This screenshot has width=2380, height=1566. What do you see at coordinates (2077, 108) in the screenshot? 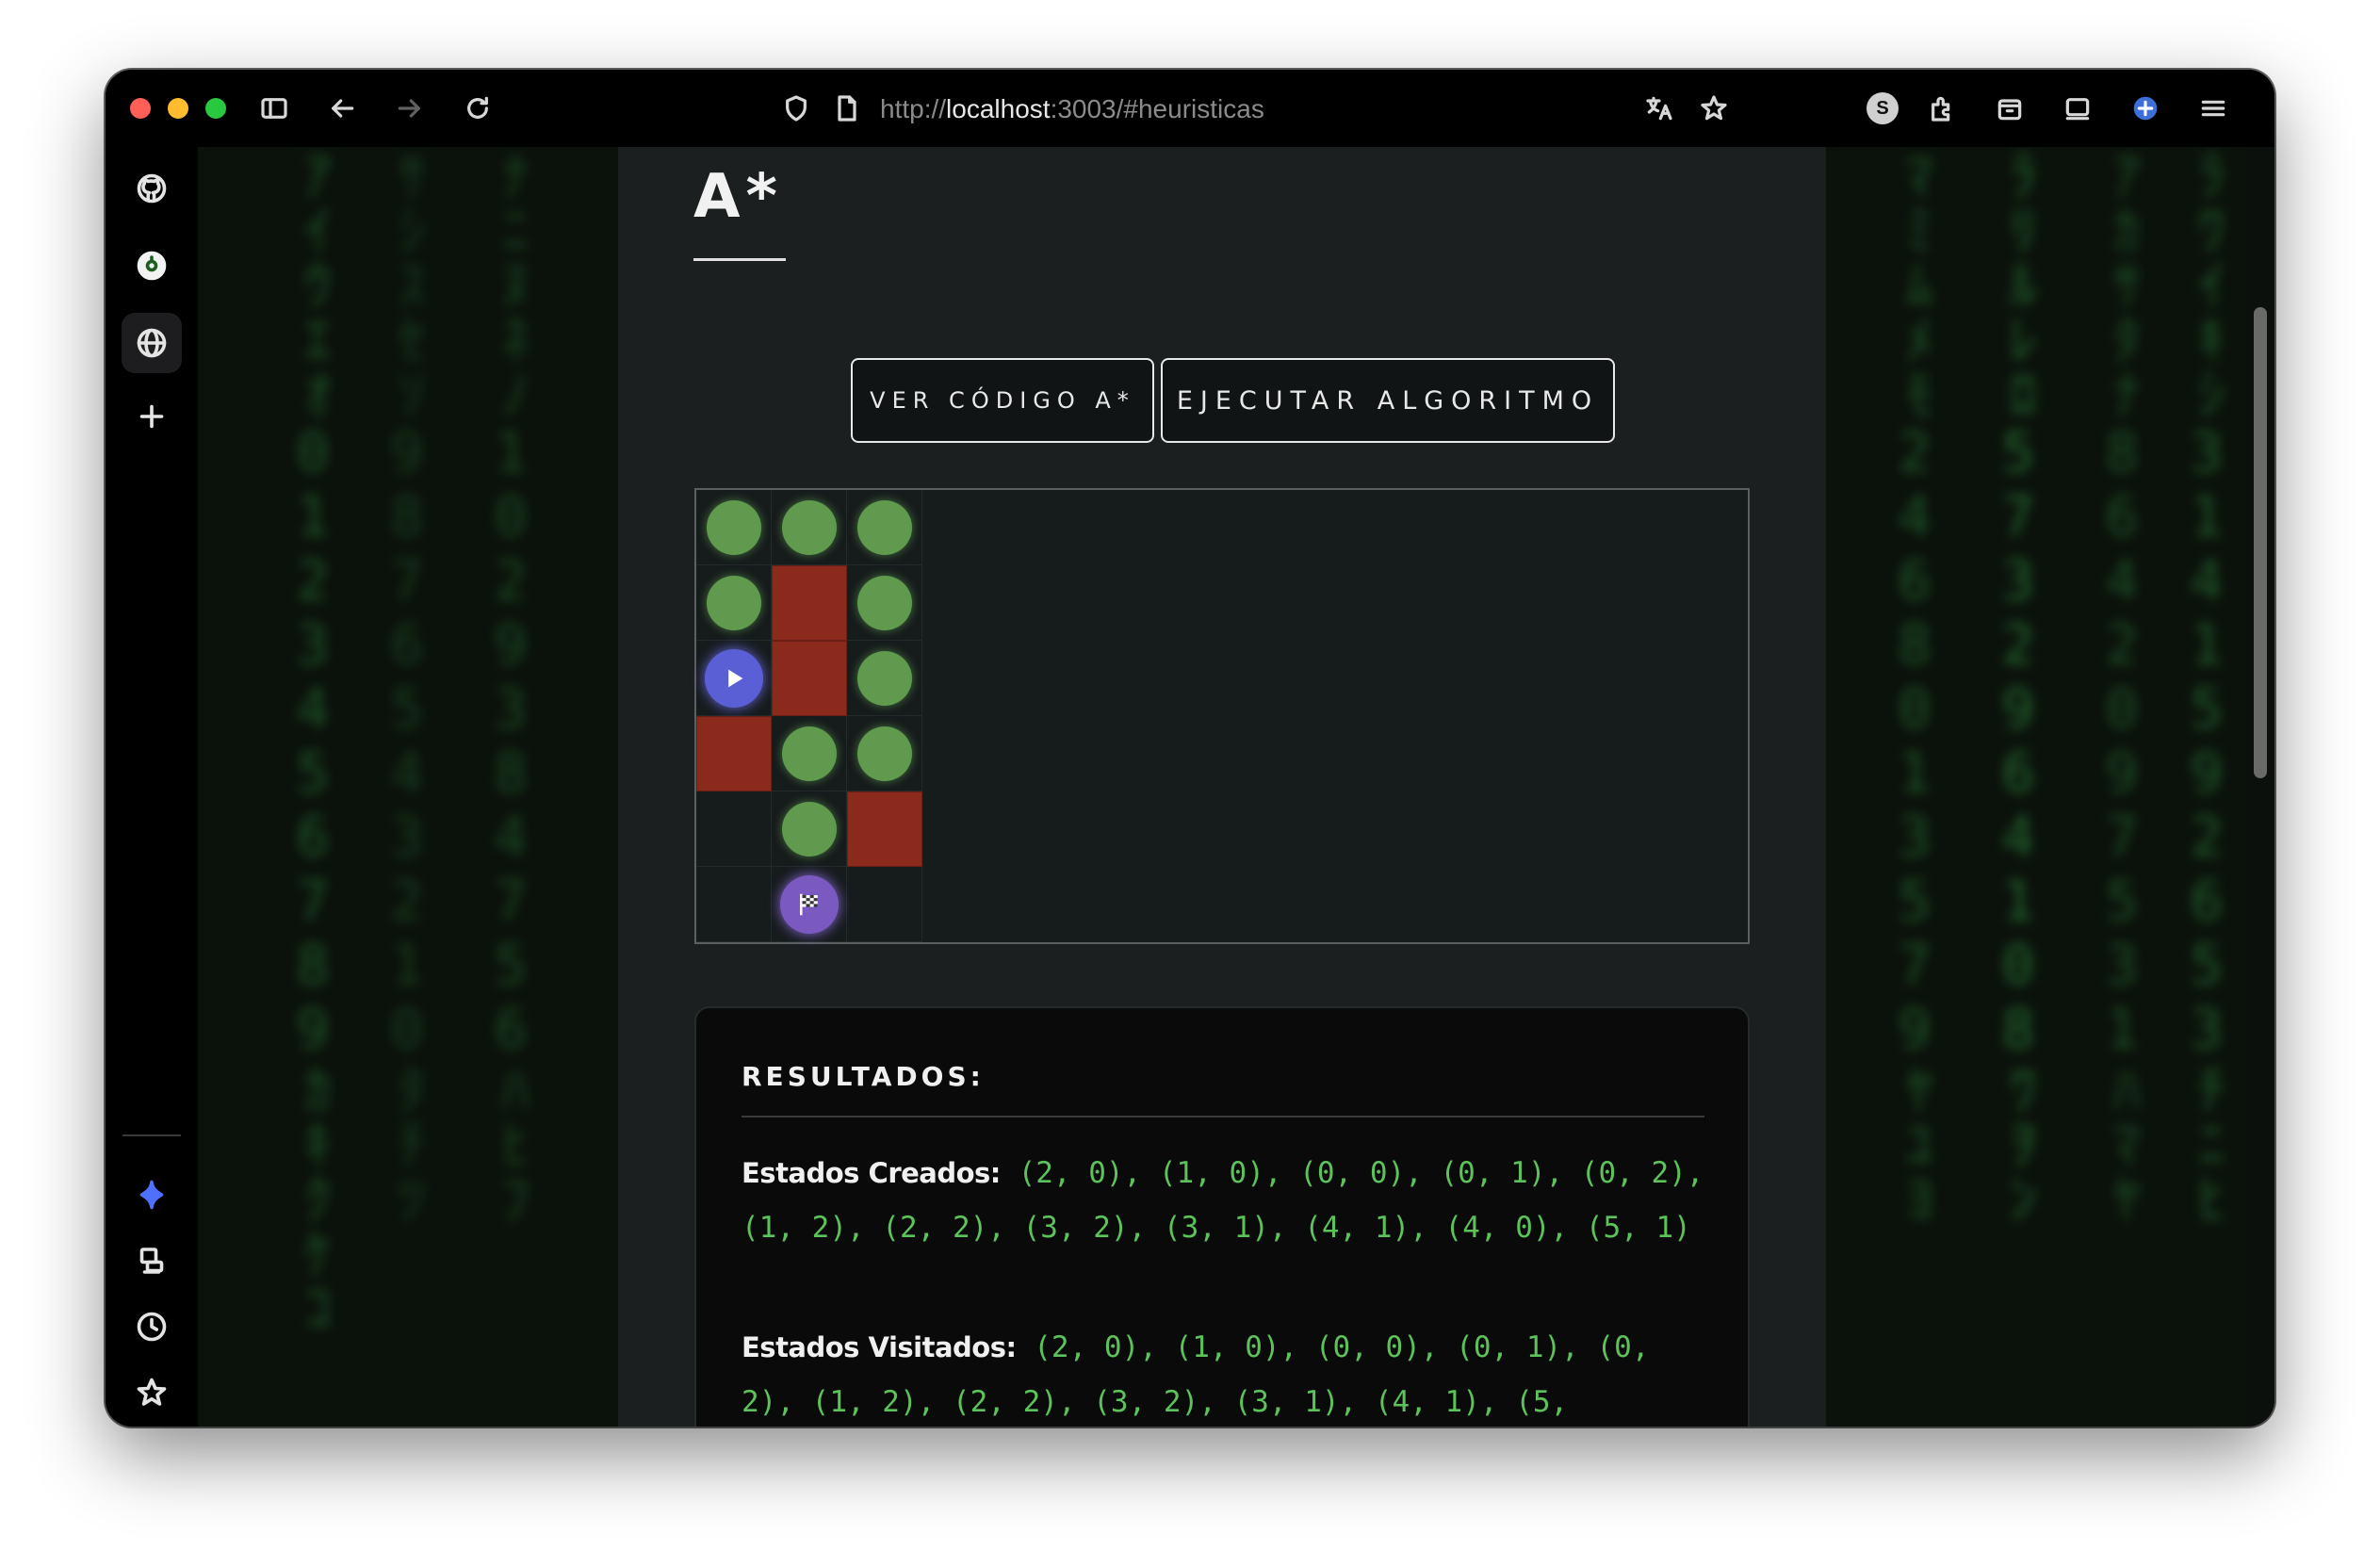
I see `tabs-icon` at bounding box center [2077, 108].